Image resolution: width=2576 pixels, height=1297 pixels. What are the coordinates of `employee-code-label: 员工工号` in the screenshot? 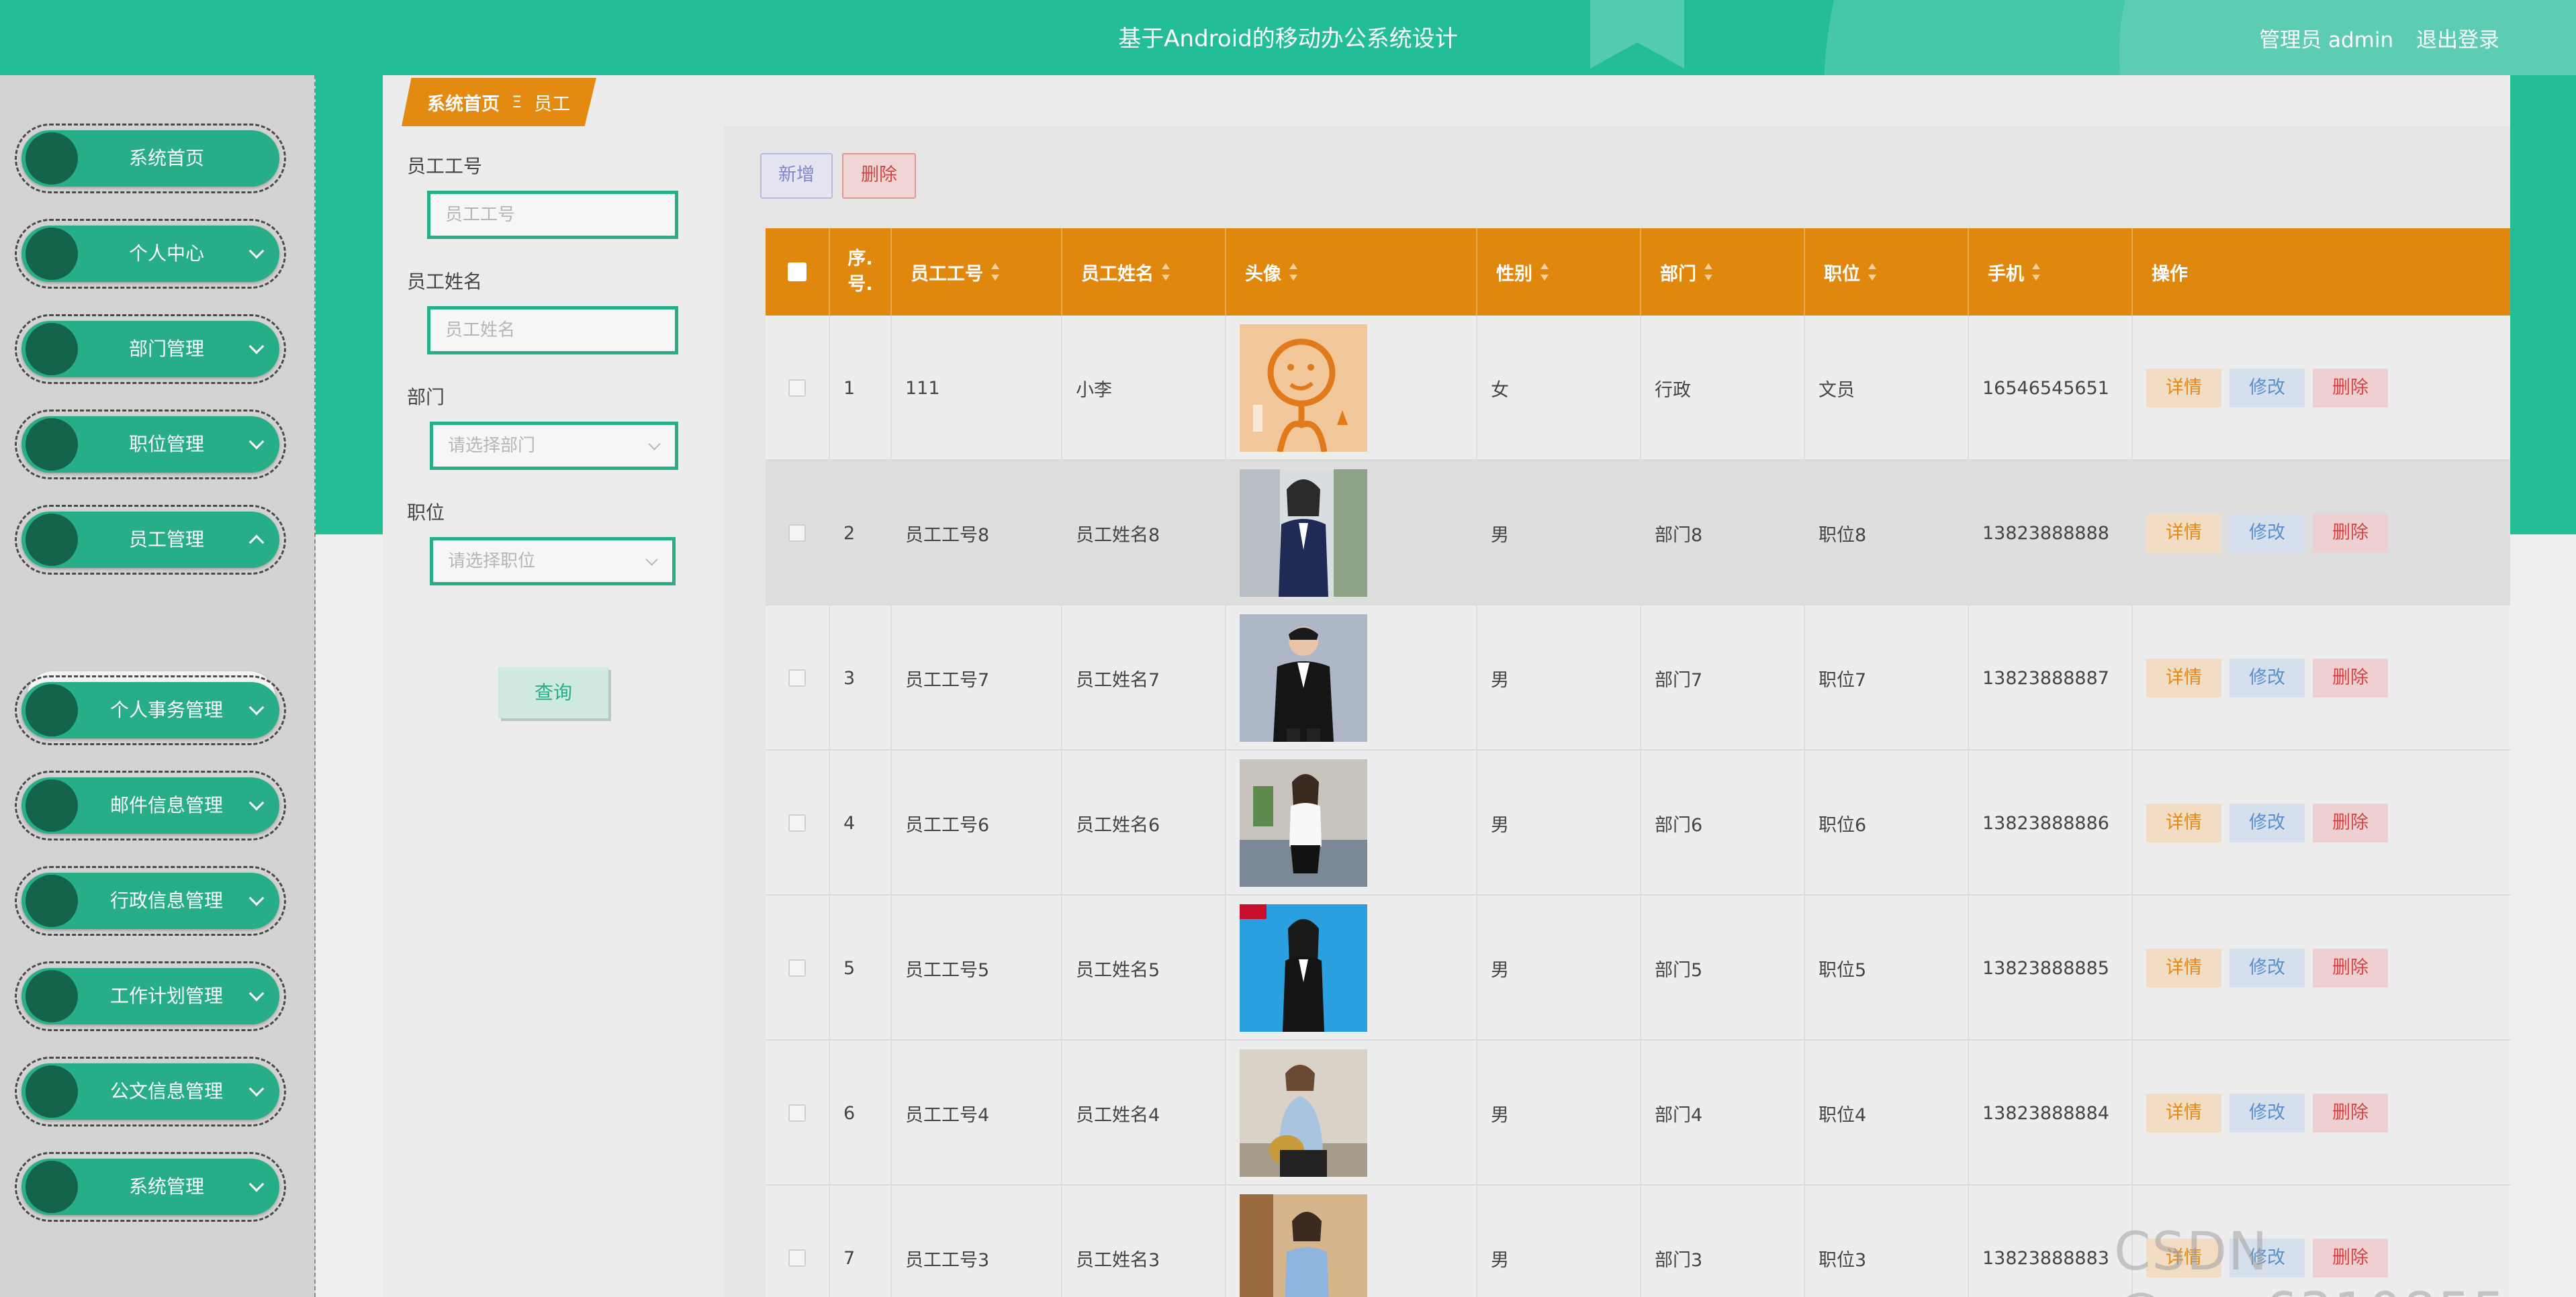 It's located at (445, 166).